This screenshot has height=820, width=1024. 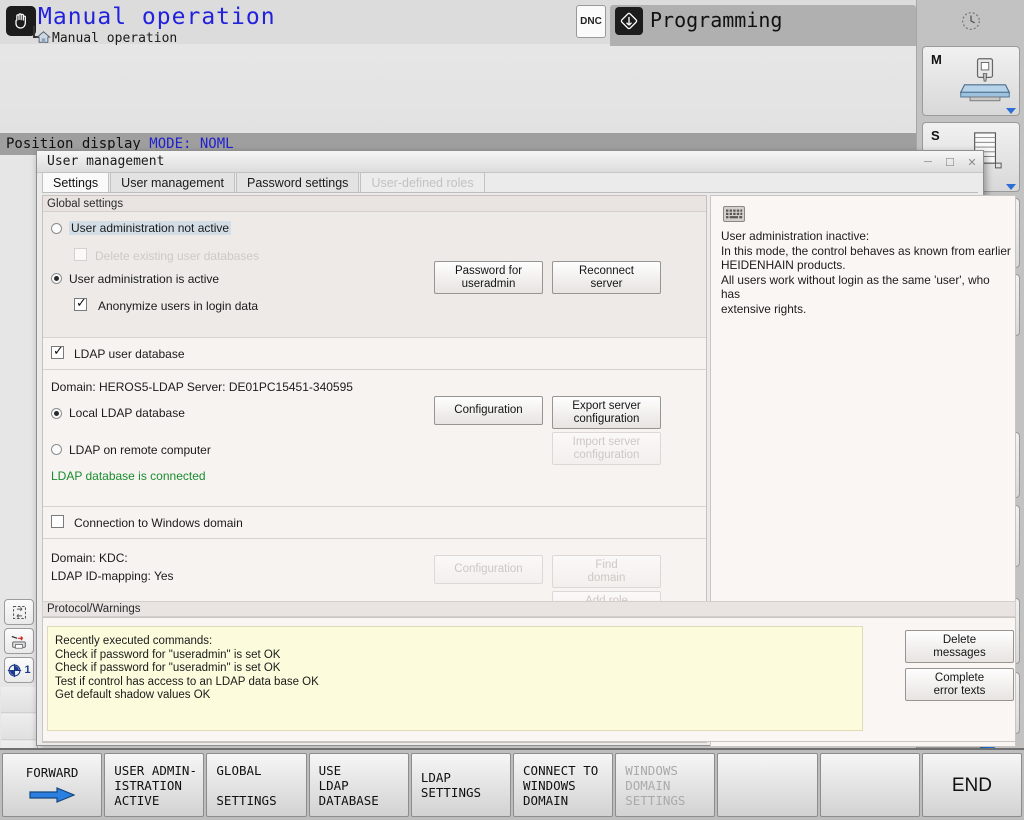 I want to click on tab-user-management: User management, so click(x=172, y=182).